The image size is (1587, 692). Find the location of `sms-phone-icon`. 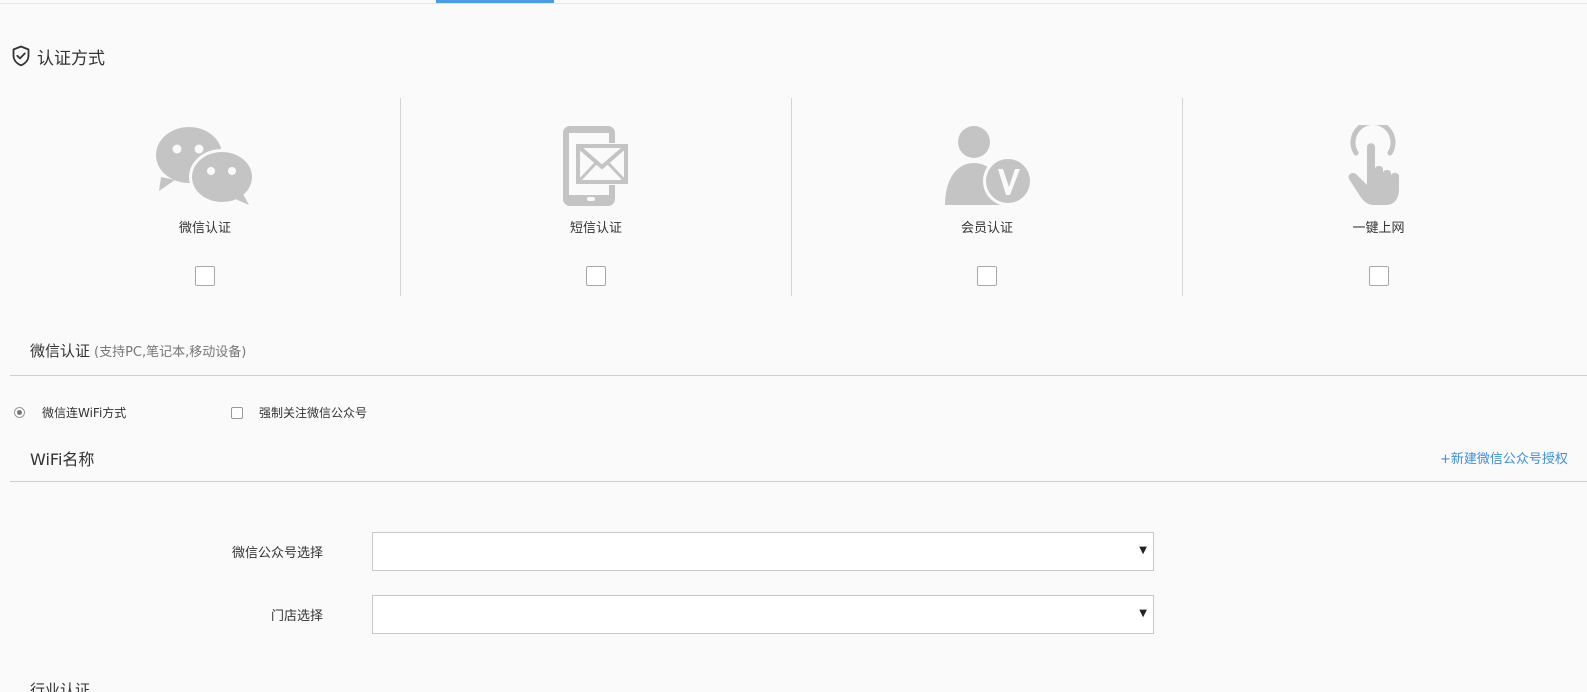

sms-phone-icon is located at coordinates (596, 166).